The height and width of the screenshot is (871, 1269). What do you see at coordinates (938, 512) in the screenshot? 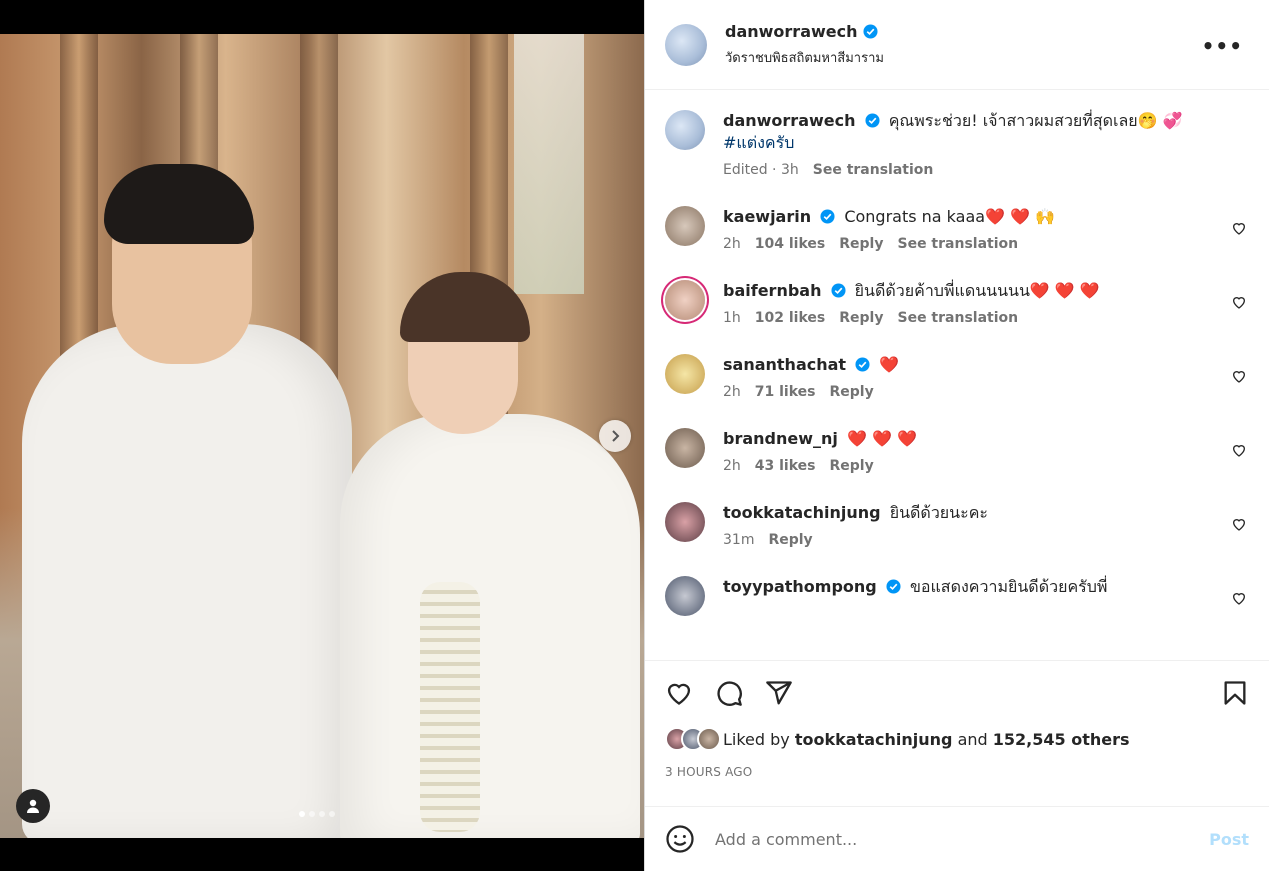
I see `comment-text: ยินดีด้วยนะคะ` at bounding box center [938, 512].